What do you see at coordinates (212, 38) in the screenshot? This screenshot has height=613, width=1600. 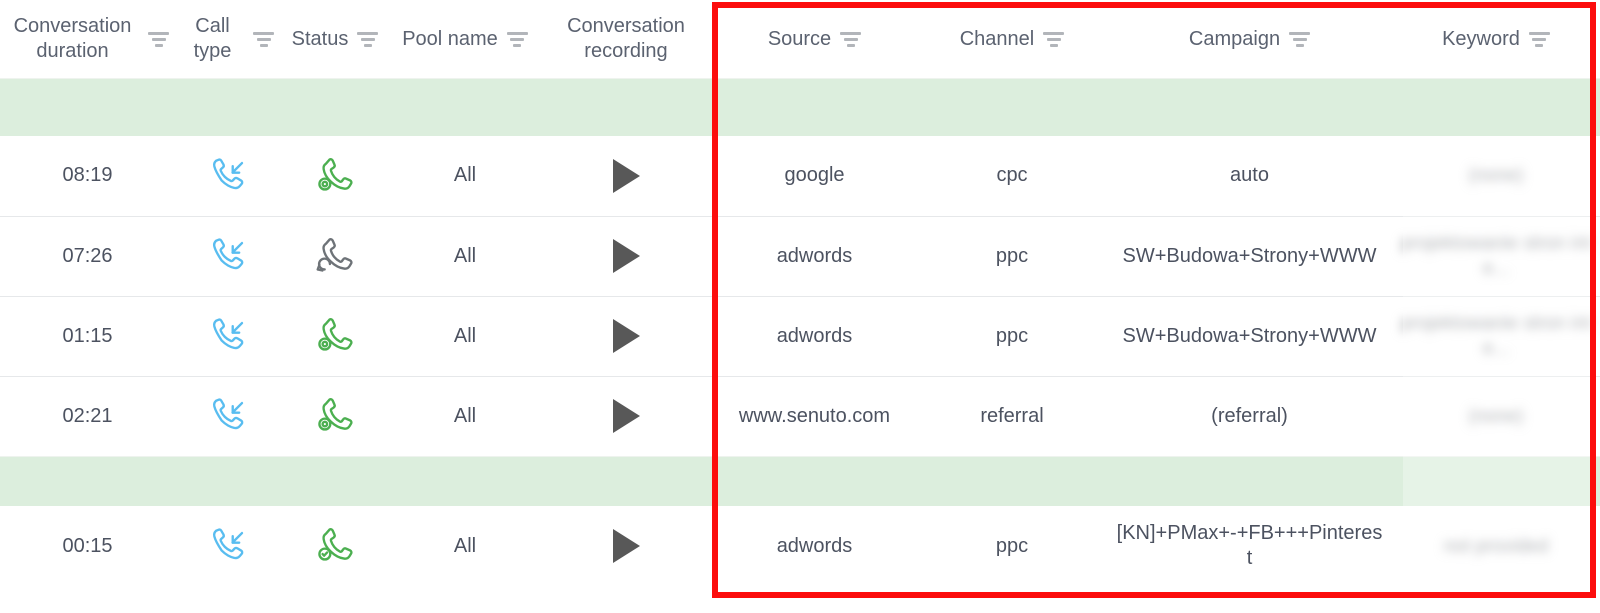 I see `column-header-label: Call type` at bounding box center [212, 38].